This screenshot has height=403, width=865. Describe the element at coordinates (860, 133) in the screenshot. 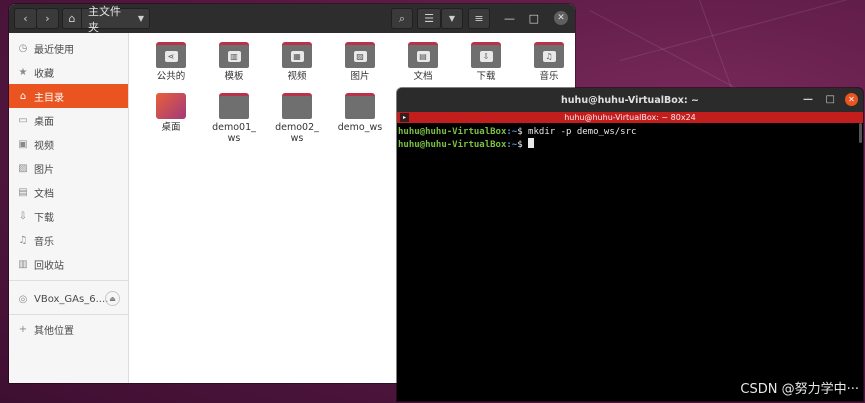

I see `terminal-scrollbar` at that location.